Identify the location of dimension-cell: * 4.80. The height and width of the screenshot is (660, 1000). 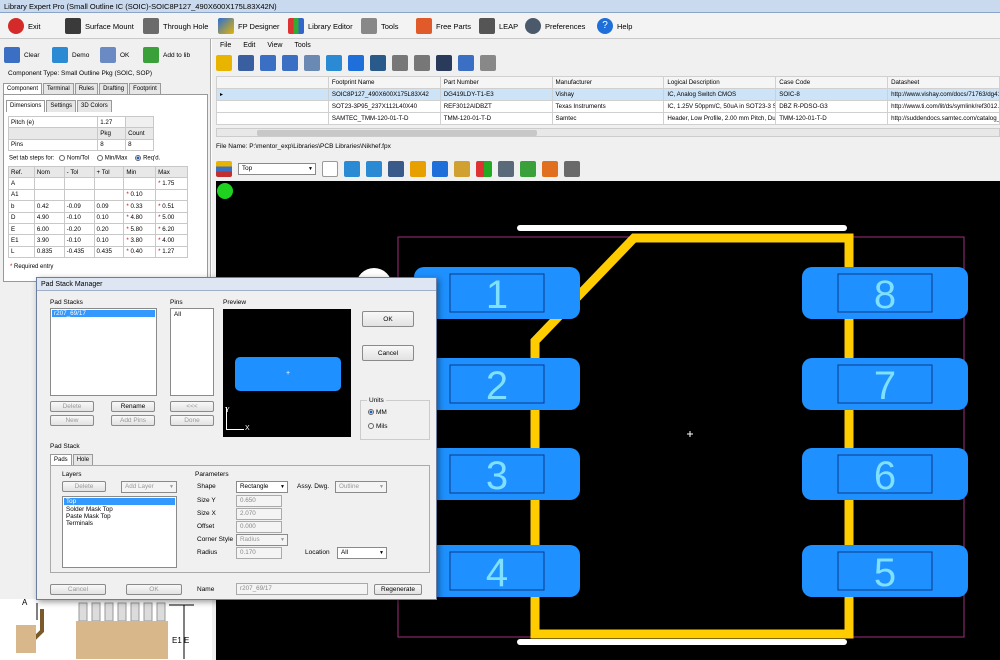
(140, 217).